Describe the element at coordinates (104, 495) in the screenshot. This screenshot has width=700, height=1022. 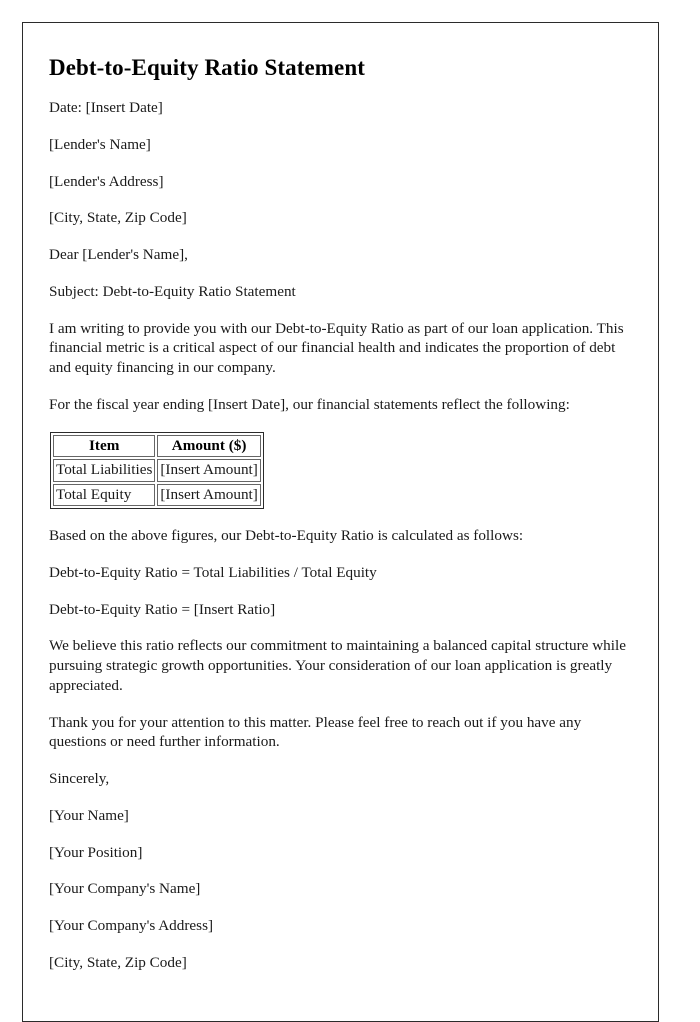
I see `table-cell-item: Total Equity` at that location.